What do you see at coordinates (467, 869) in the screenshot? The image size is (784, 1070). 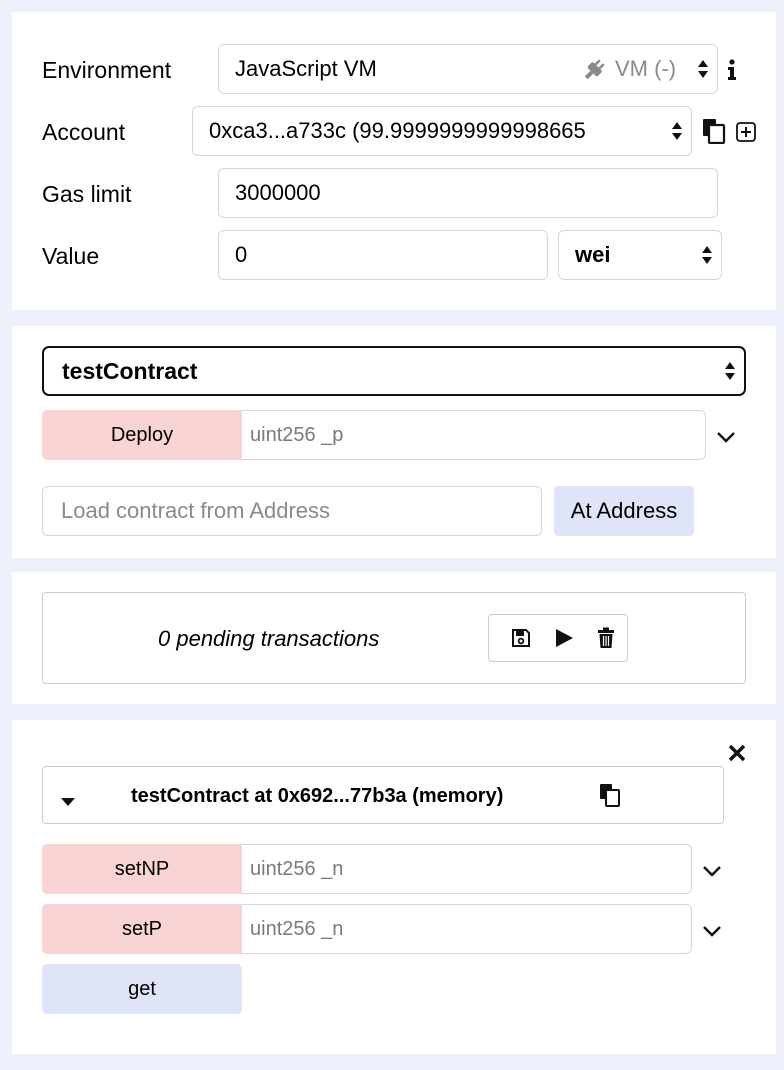 I see `setnp-param-input: uint256 _n` at bounding box center [467, 869].